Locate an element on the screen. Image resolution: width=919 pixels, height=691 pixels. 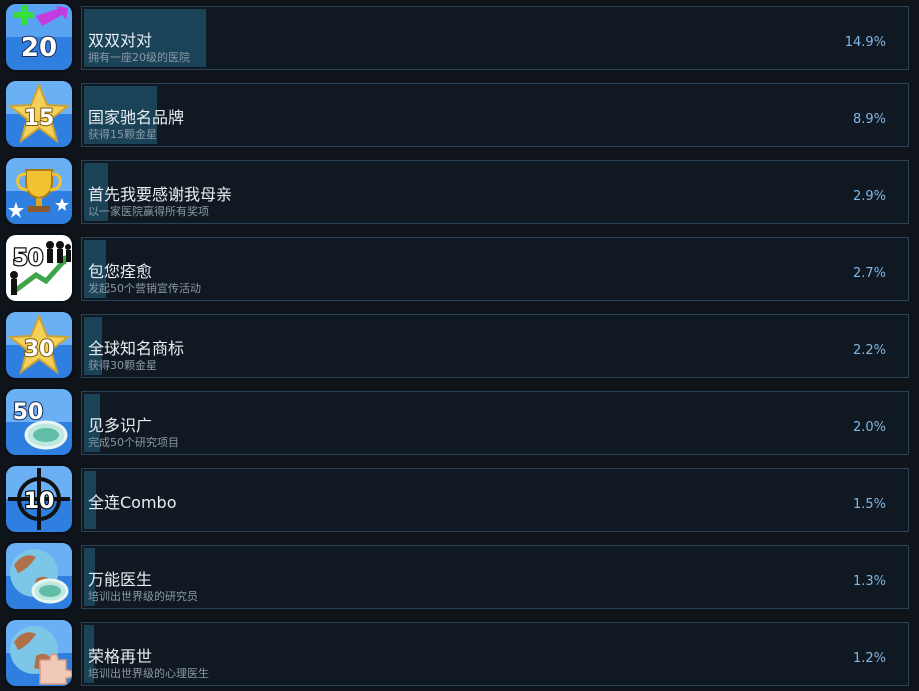
achievement-description: 培训出世界级的心理医生 is located at coordinates (148, 673).